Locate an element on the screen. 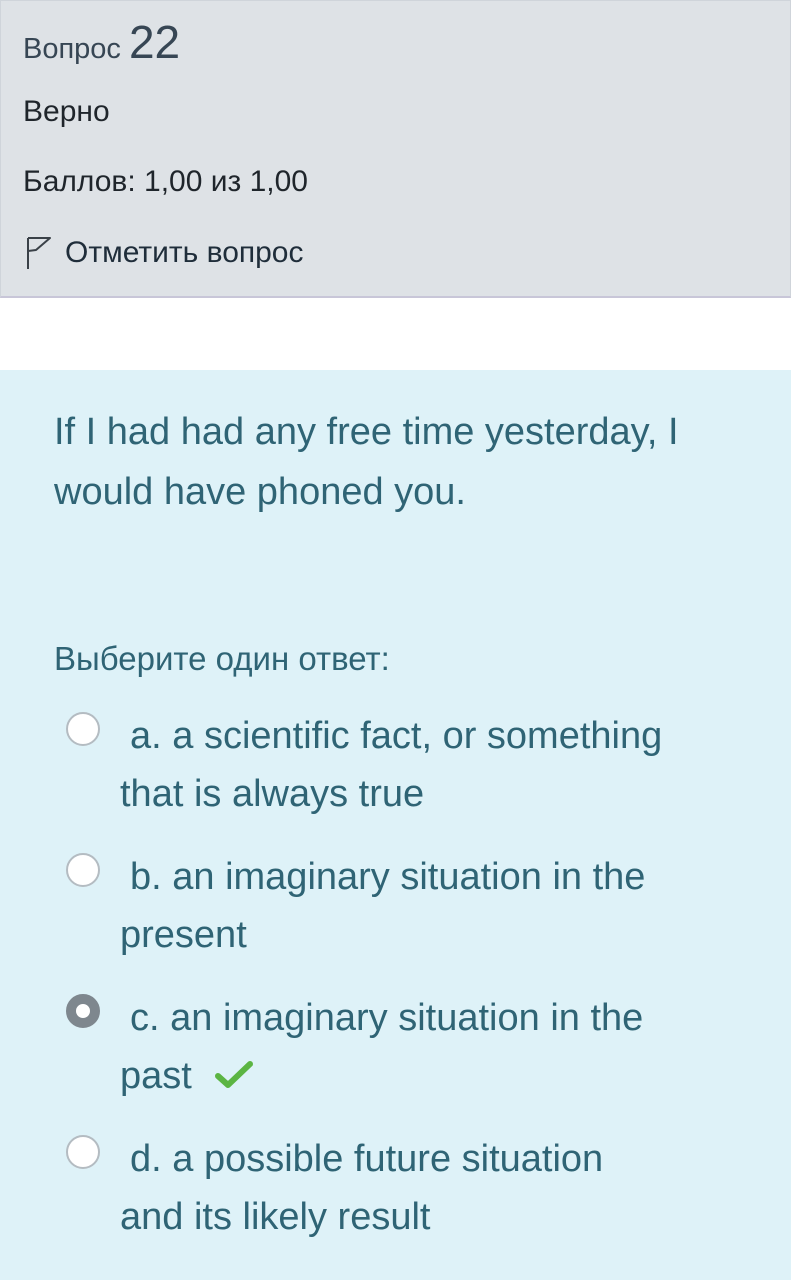 The image size is (791, 1280). option-text-continued-wrap: past is located at coordinates (187, 1076).